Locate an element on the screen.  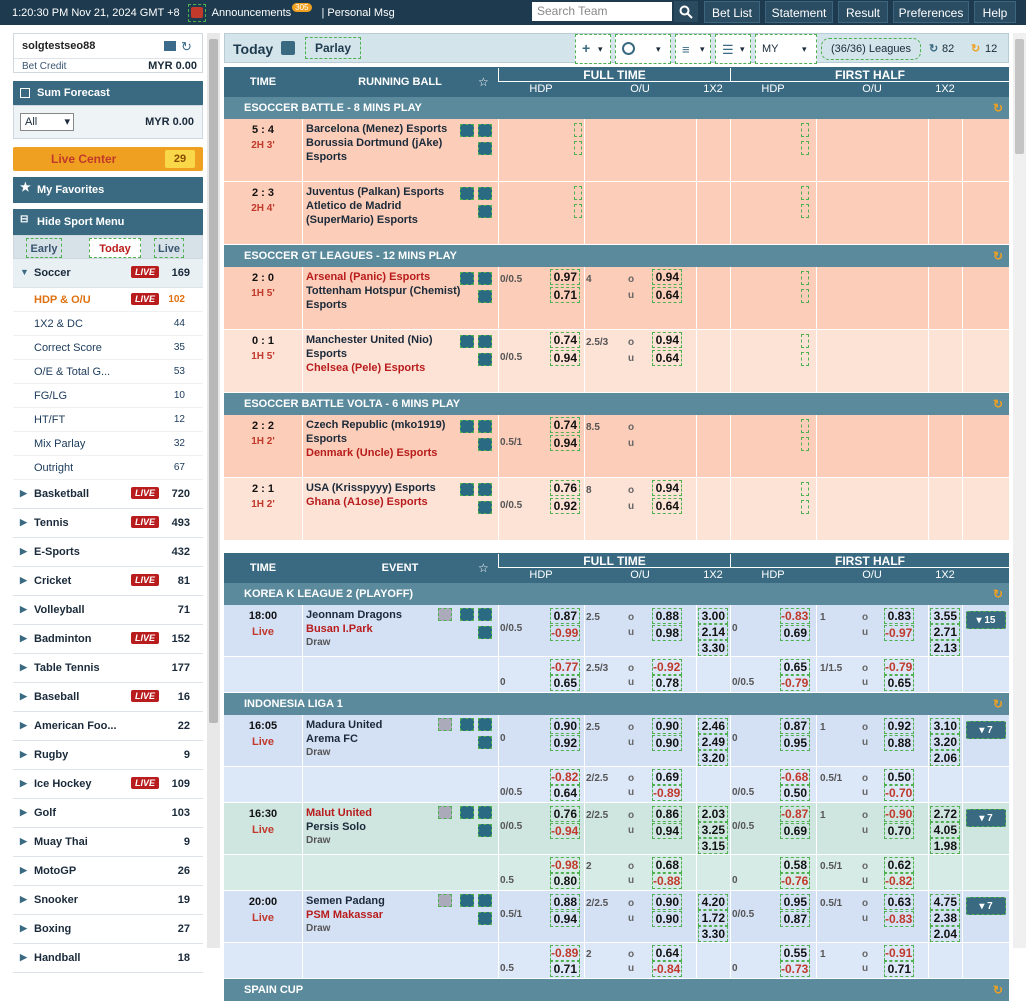
odds-cell: -0.97 is located at coordinates (899, 633).